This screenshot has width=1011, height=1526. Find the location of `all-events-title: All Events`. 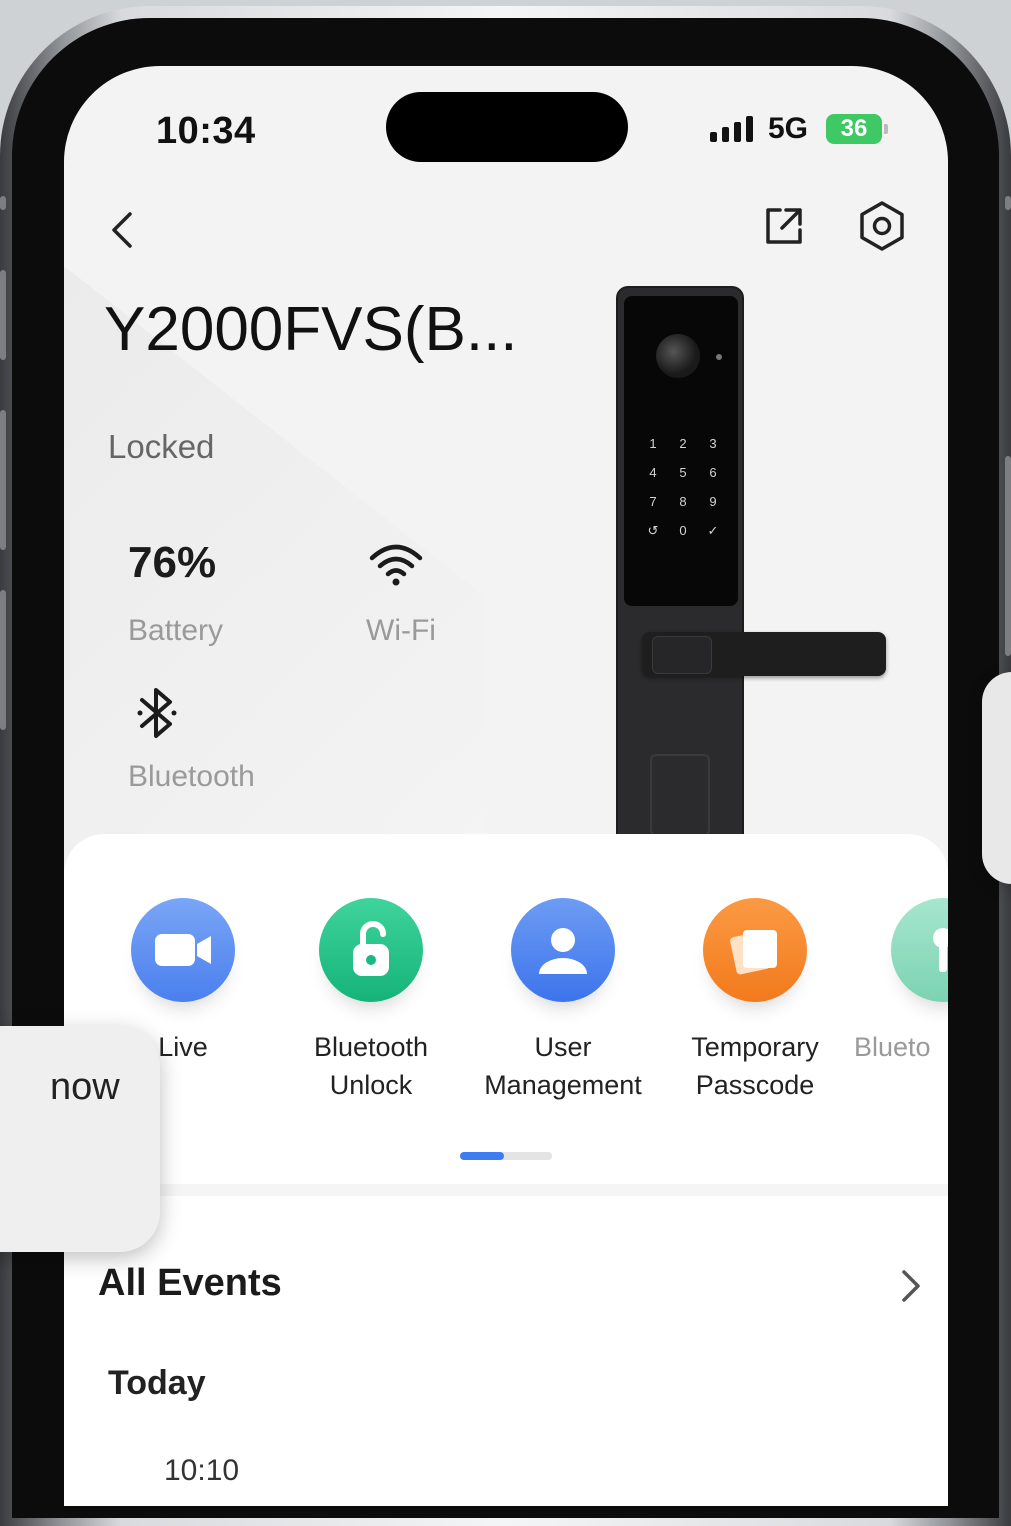

all-events-title: All Events is located at coordinates (190, 1283).